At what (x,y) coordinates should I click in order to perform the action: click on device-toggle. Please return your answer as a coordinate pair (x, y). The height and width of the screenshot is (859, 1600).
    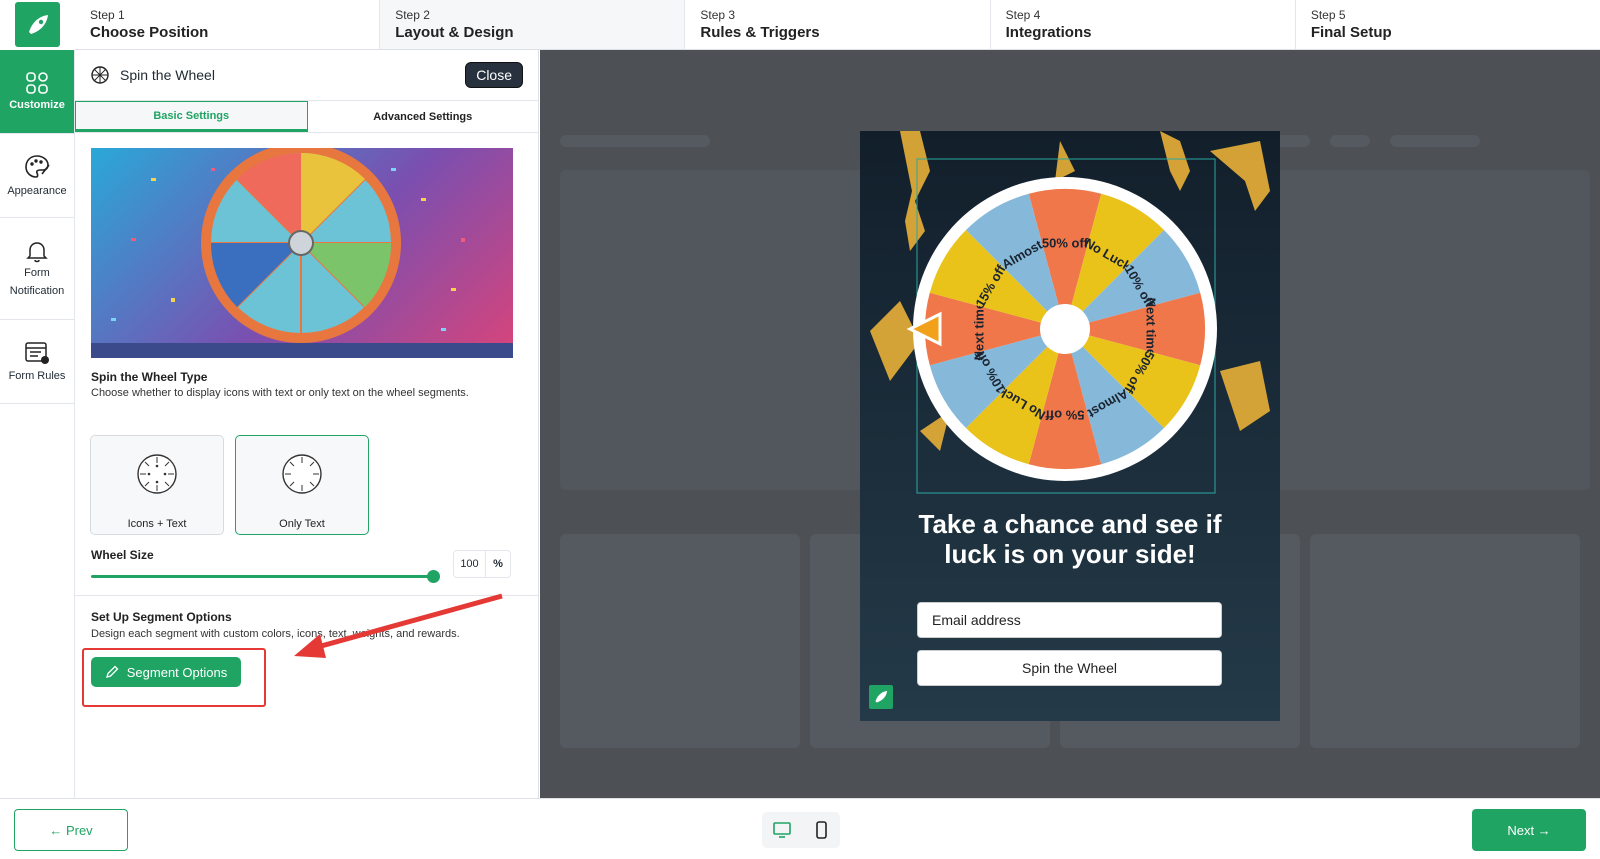
    Looking at the image, I should click on (801, 830).